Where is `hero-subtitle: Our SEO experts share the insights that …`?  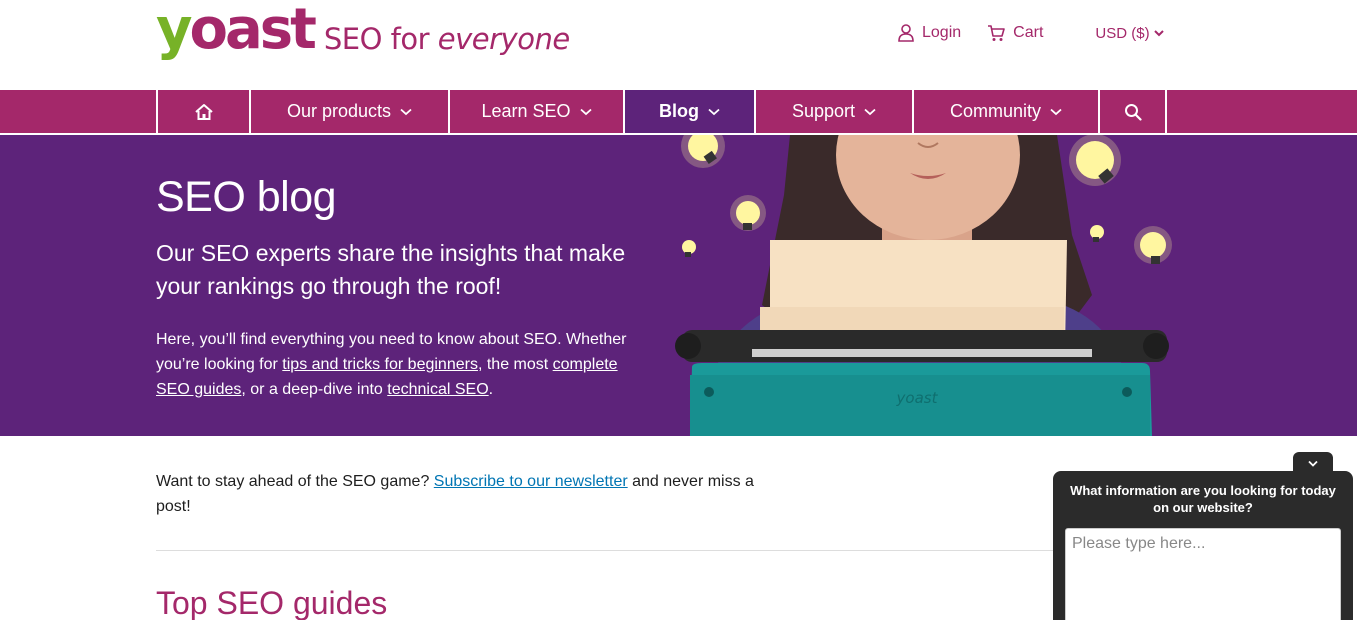 hero-subtitle: Our SEO experts share the insights that … is located at coordinates (391, 269).